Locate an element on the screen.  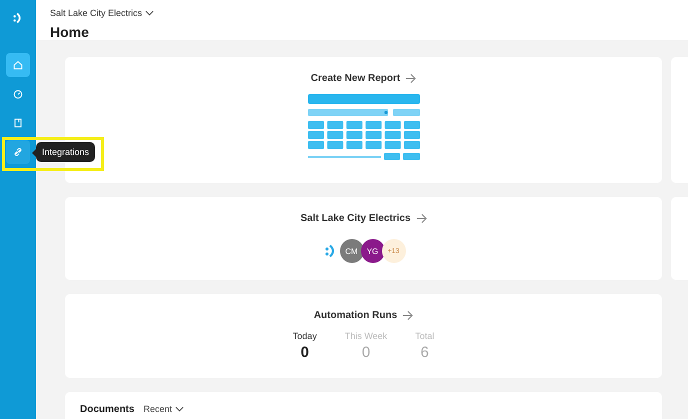
card-title: Create New Report is located at coordinates (355, 78).